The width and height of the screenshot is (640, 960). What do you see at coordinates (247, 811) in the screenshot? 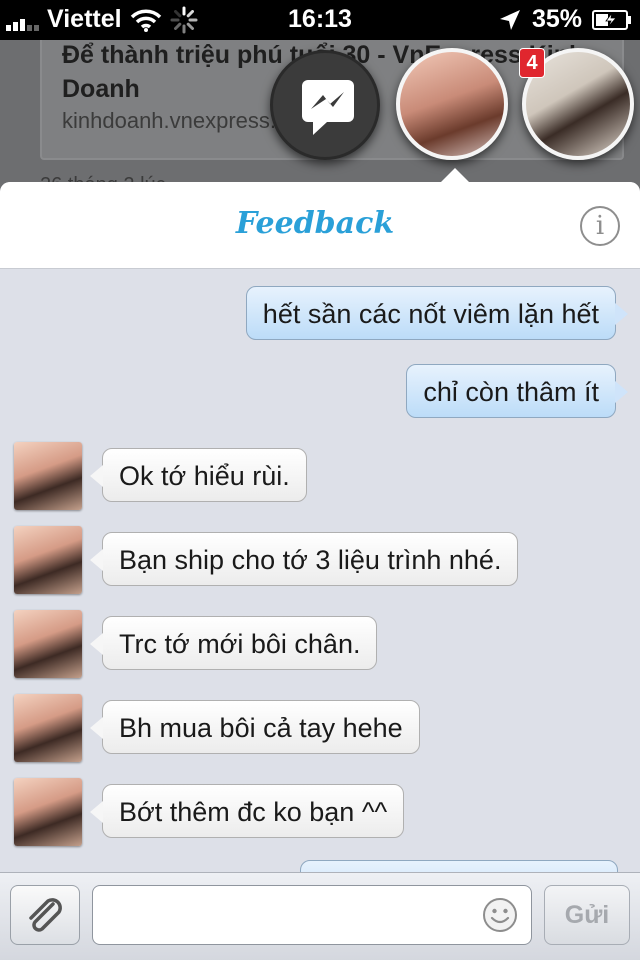
I see `message-bubble-incoming: Bớt thêm đc ko bạn ^^` at bounding box center [247, 811].